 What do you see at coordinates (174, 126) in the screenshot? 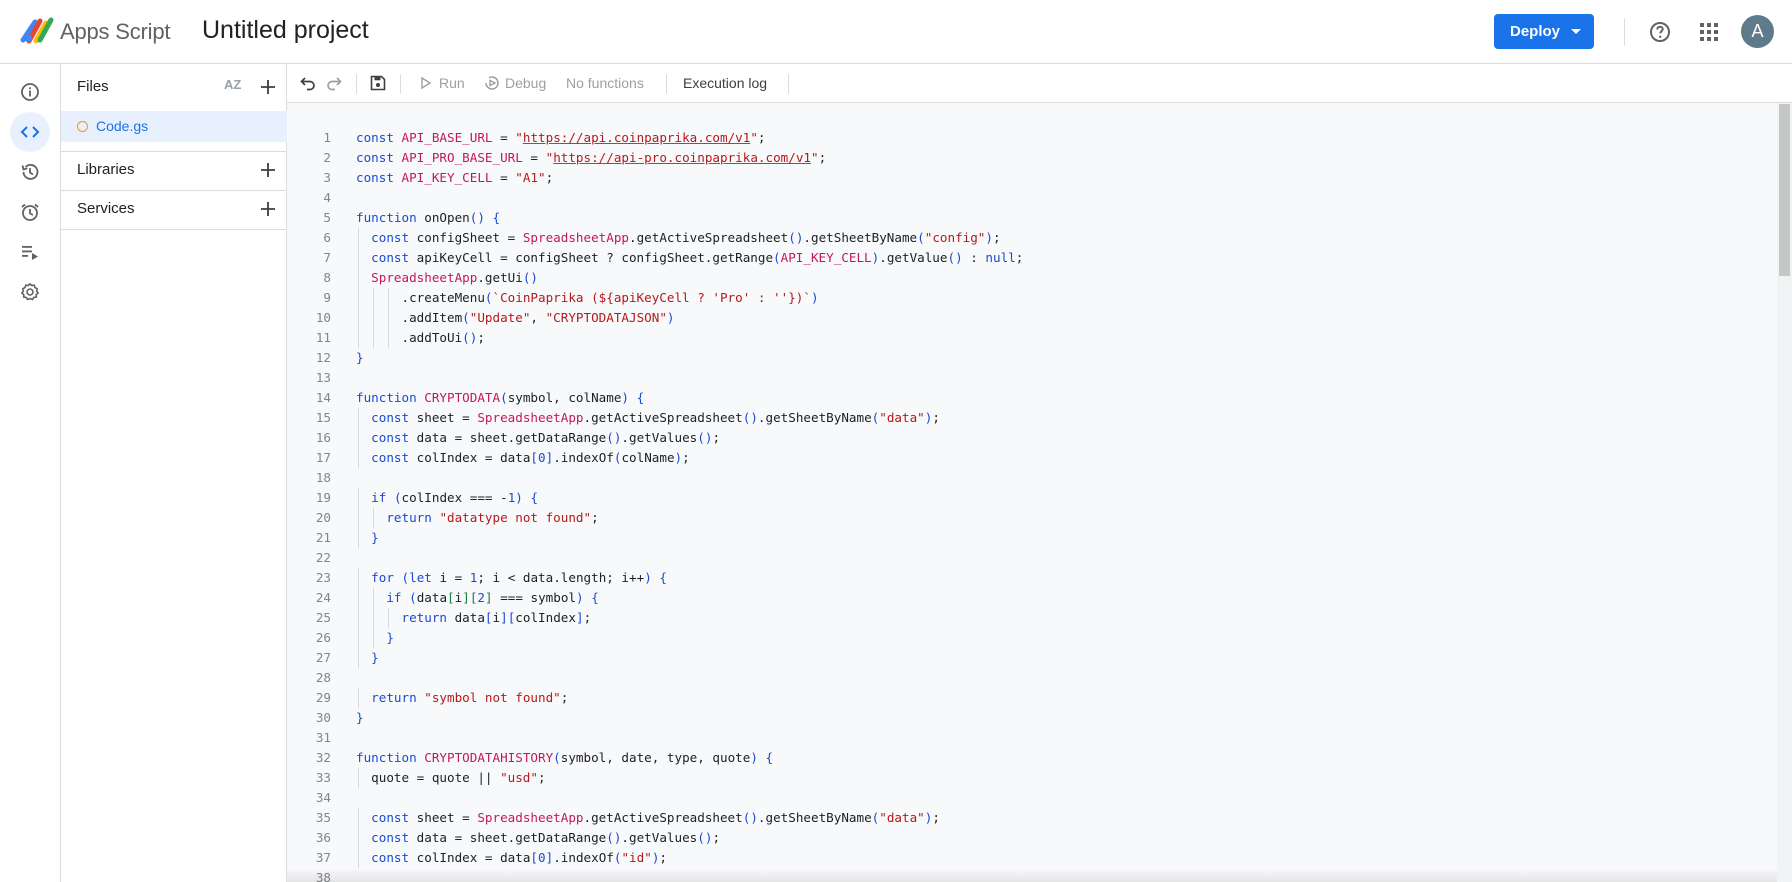
I see `file-item-code-gs: Code.gs` at bounding box center [174, 126].